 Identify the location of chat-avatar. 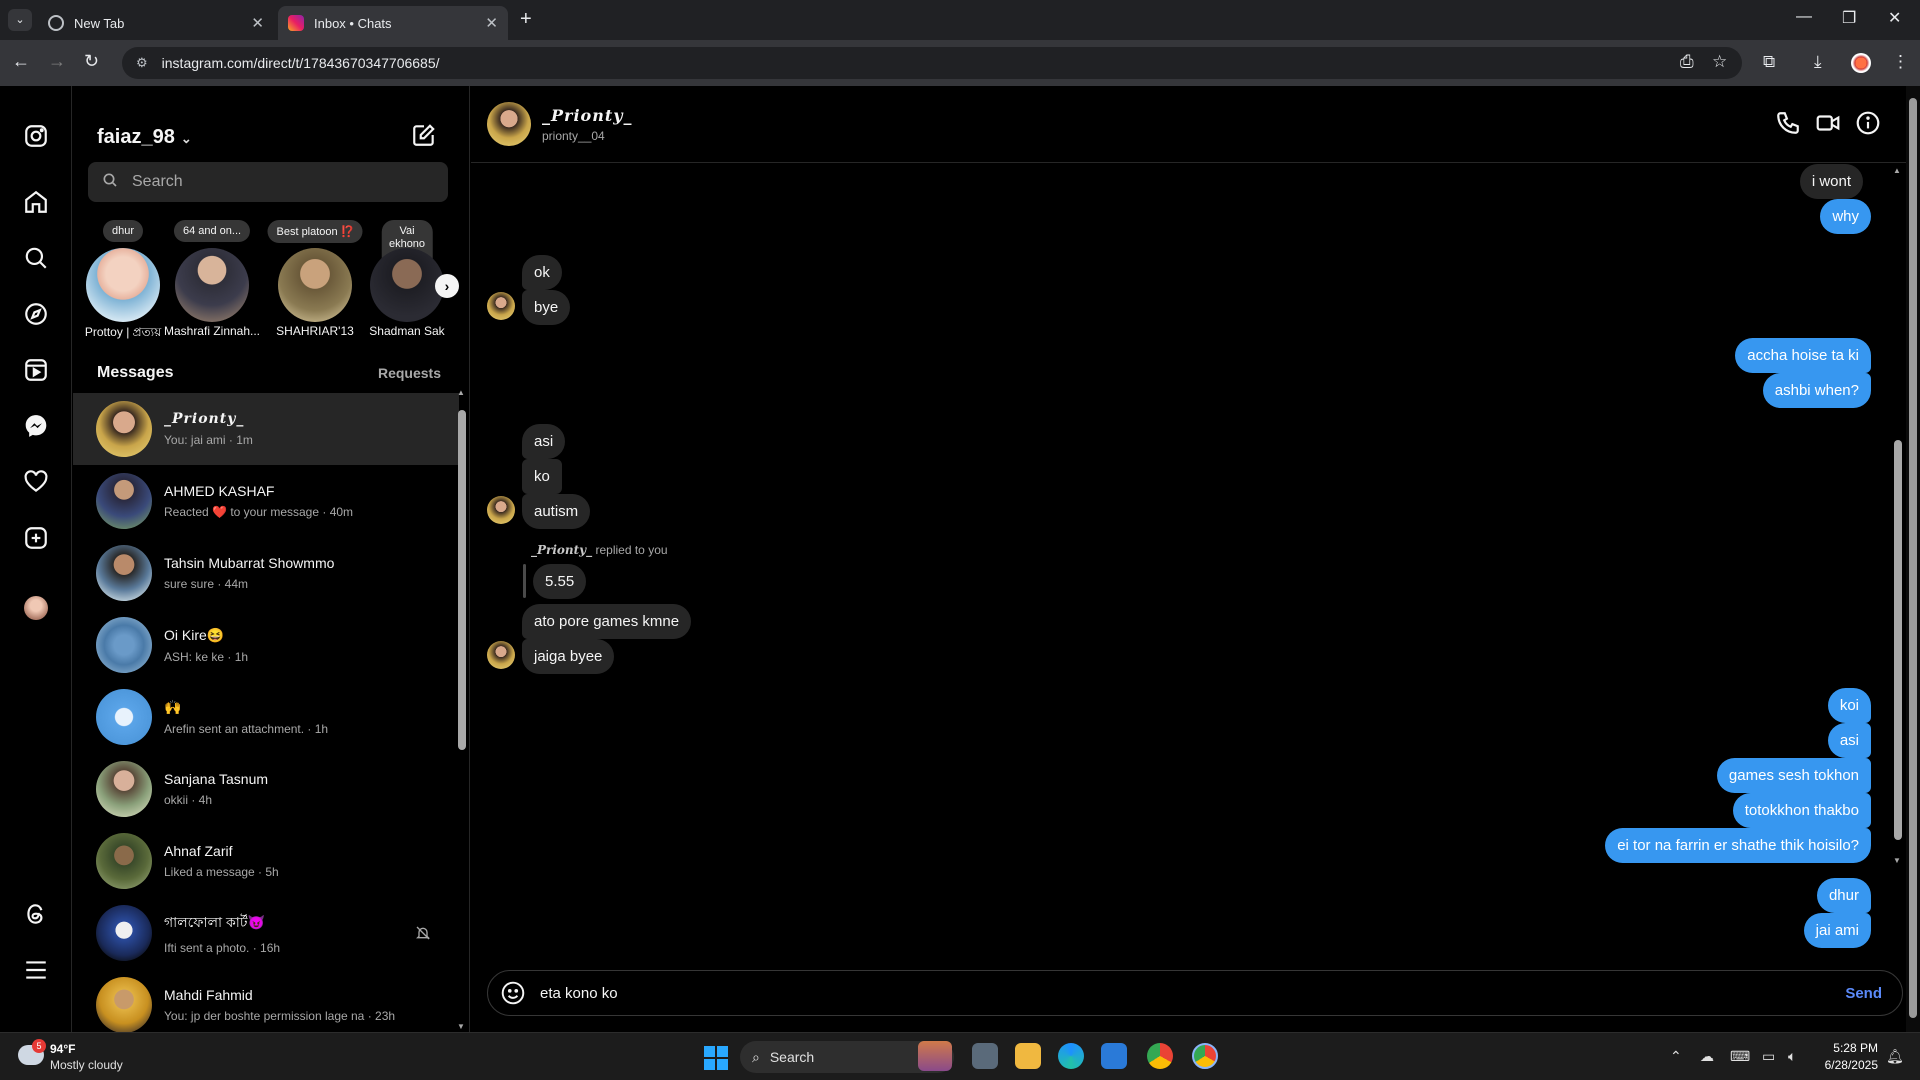
(509, 124).